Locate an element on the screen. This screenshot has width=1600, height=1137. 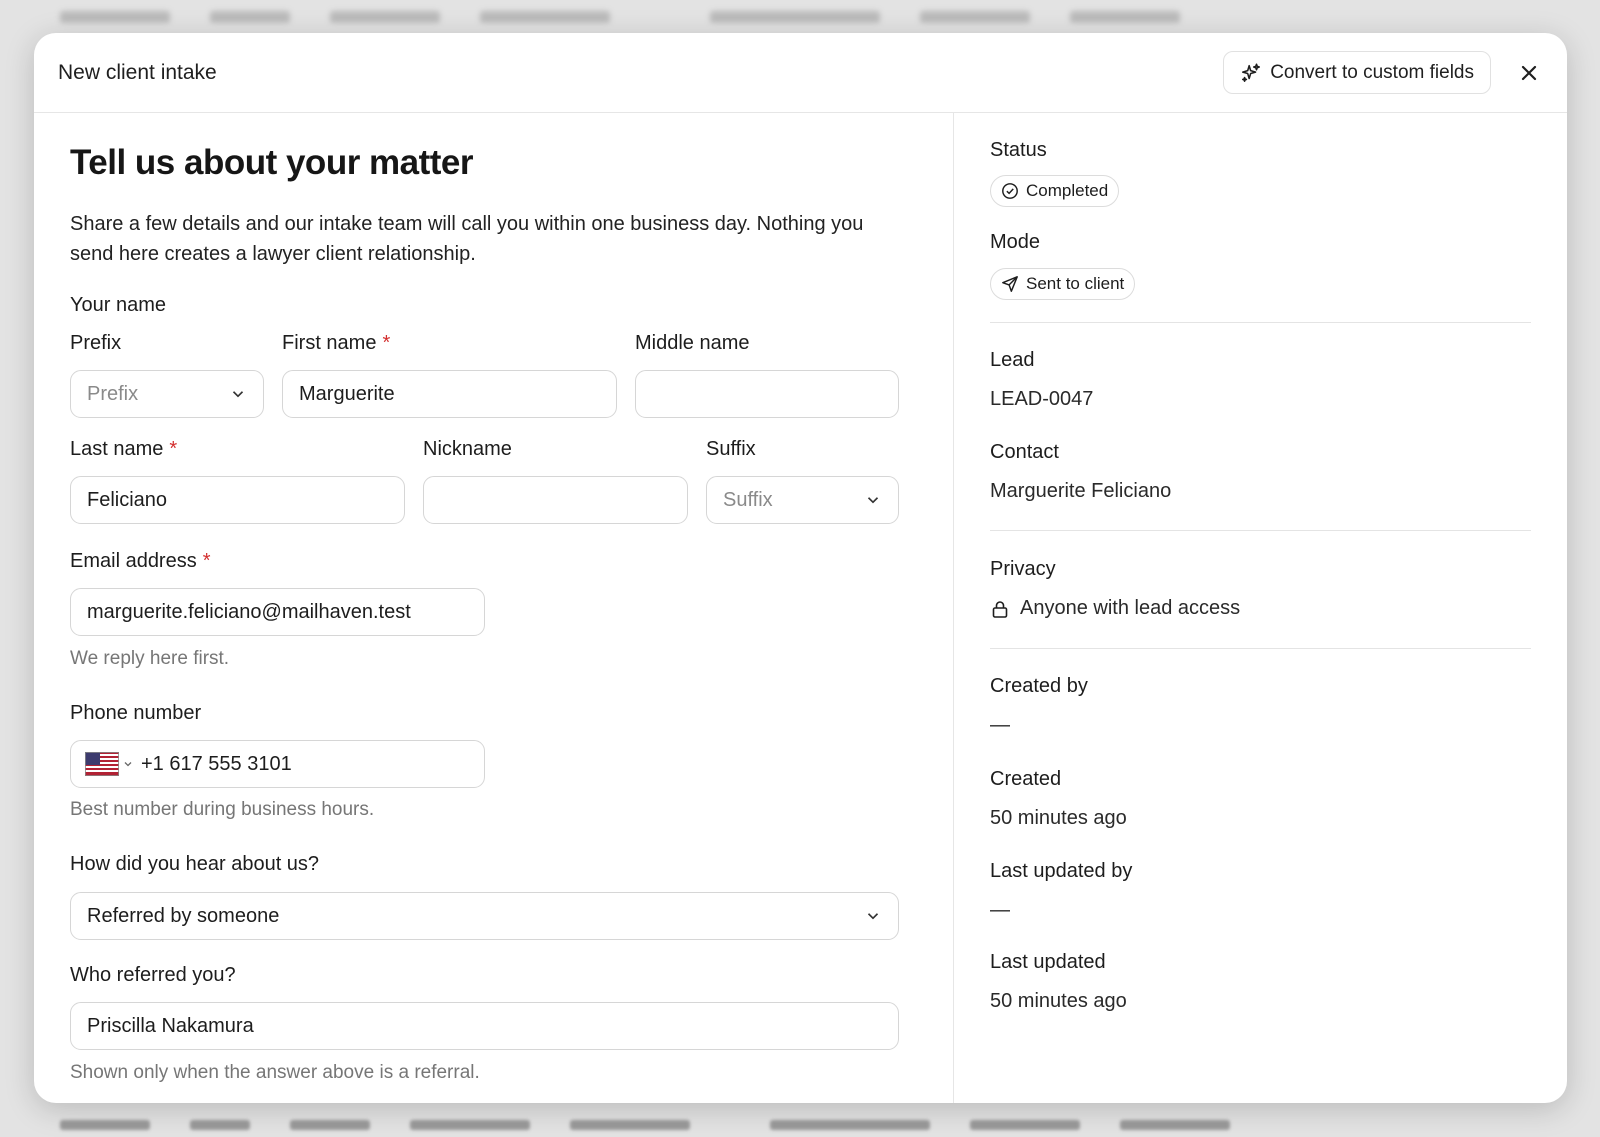
lead-label: Lead is located at coordinates (1012, 360).